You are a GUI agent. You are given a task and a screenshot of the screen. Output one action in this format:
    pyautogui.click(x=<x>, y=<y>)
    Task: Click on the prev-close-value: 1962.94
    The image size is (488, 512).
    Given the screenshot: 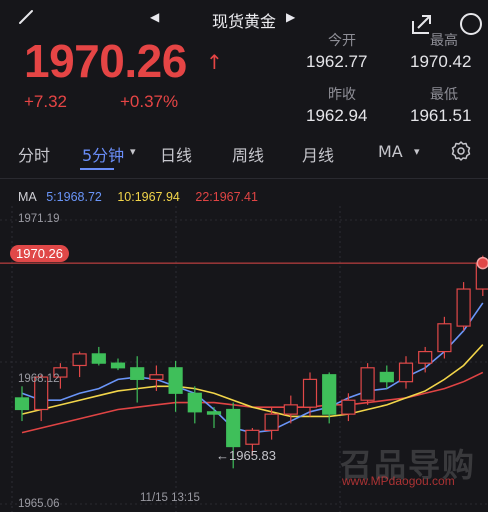 What is the action you would take?
    pyautogui.click(x=337, y=115)
    